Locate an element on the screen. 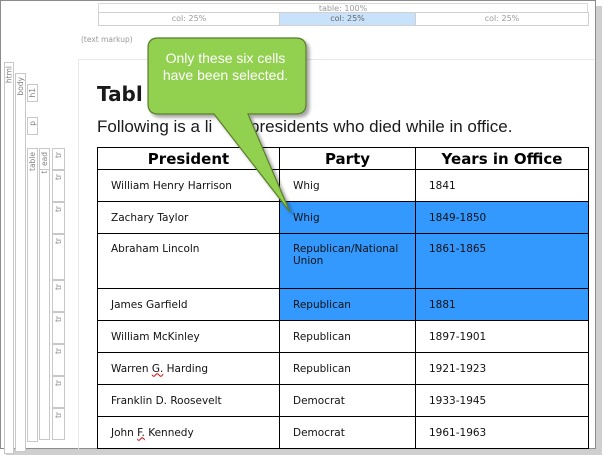 This screenshot has height=461, width=608. cell-years-selected: 1881 is located at coordinates (502, 304).